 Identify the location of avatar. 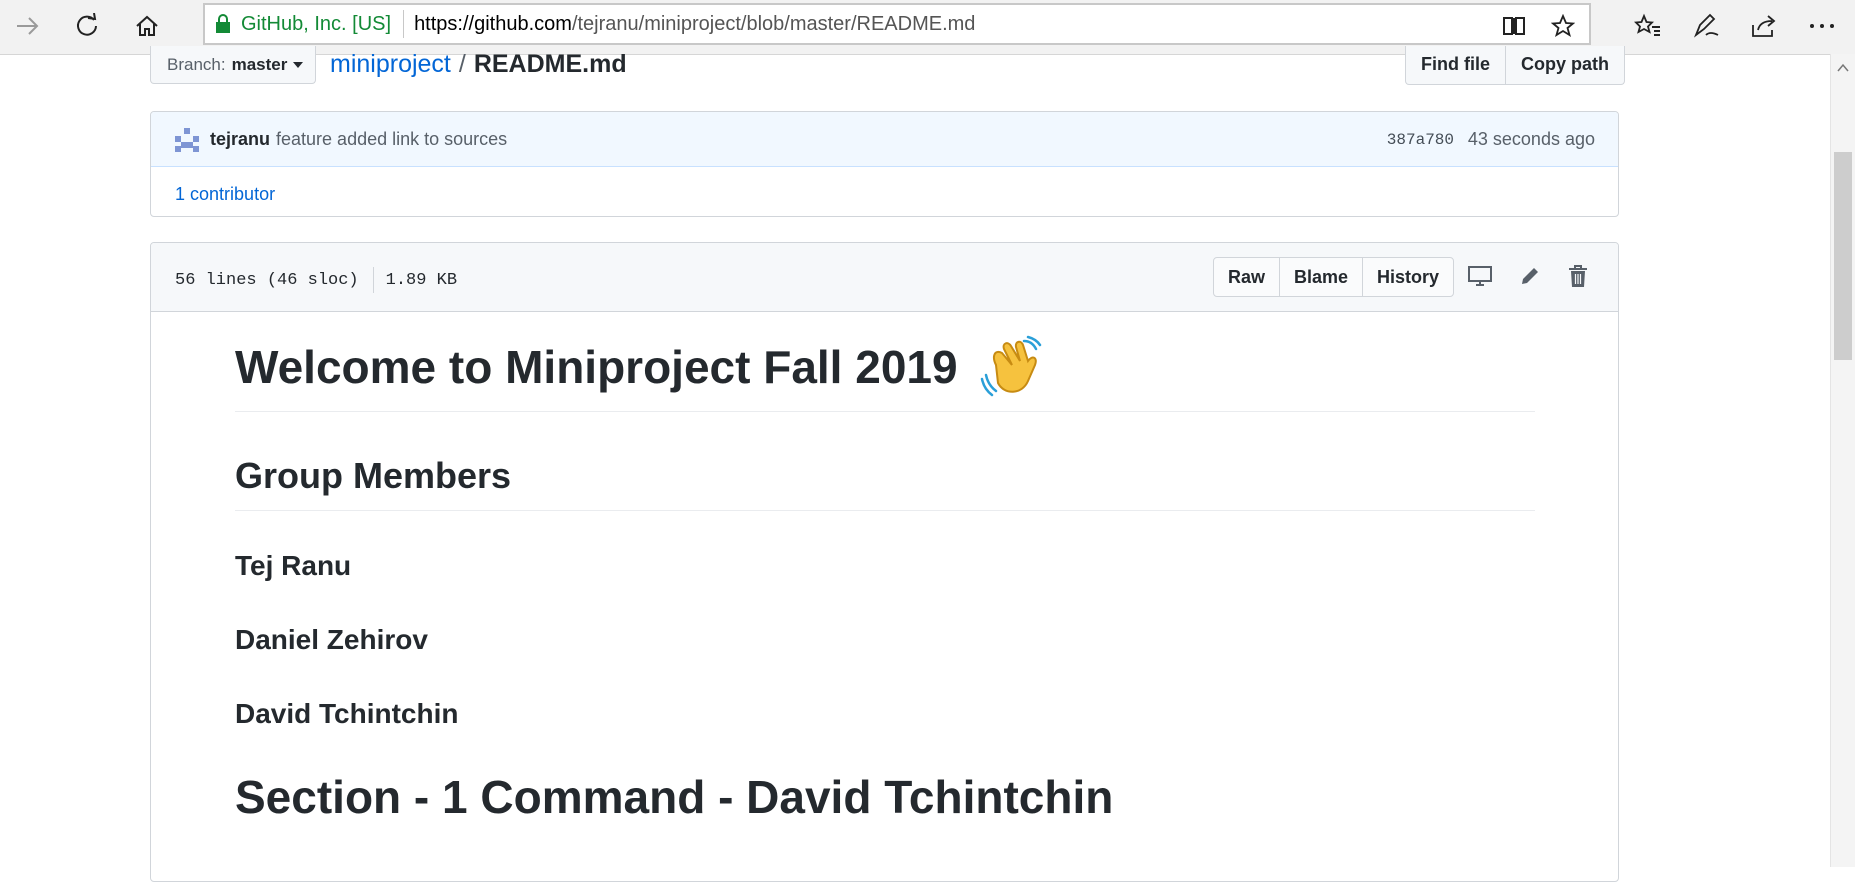
(187, 140).